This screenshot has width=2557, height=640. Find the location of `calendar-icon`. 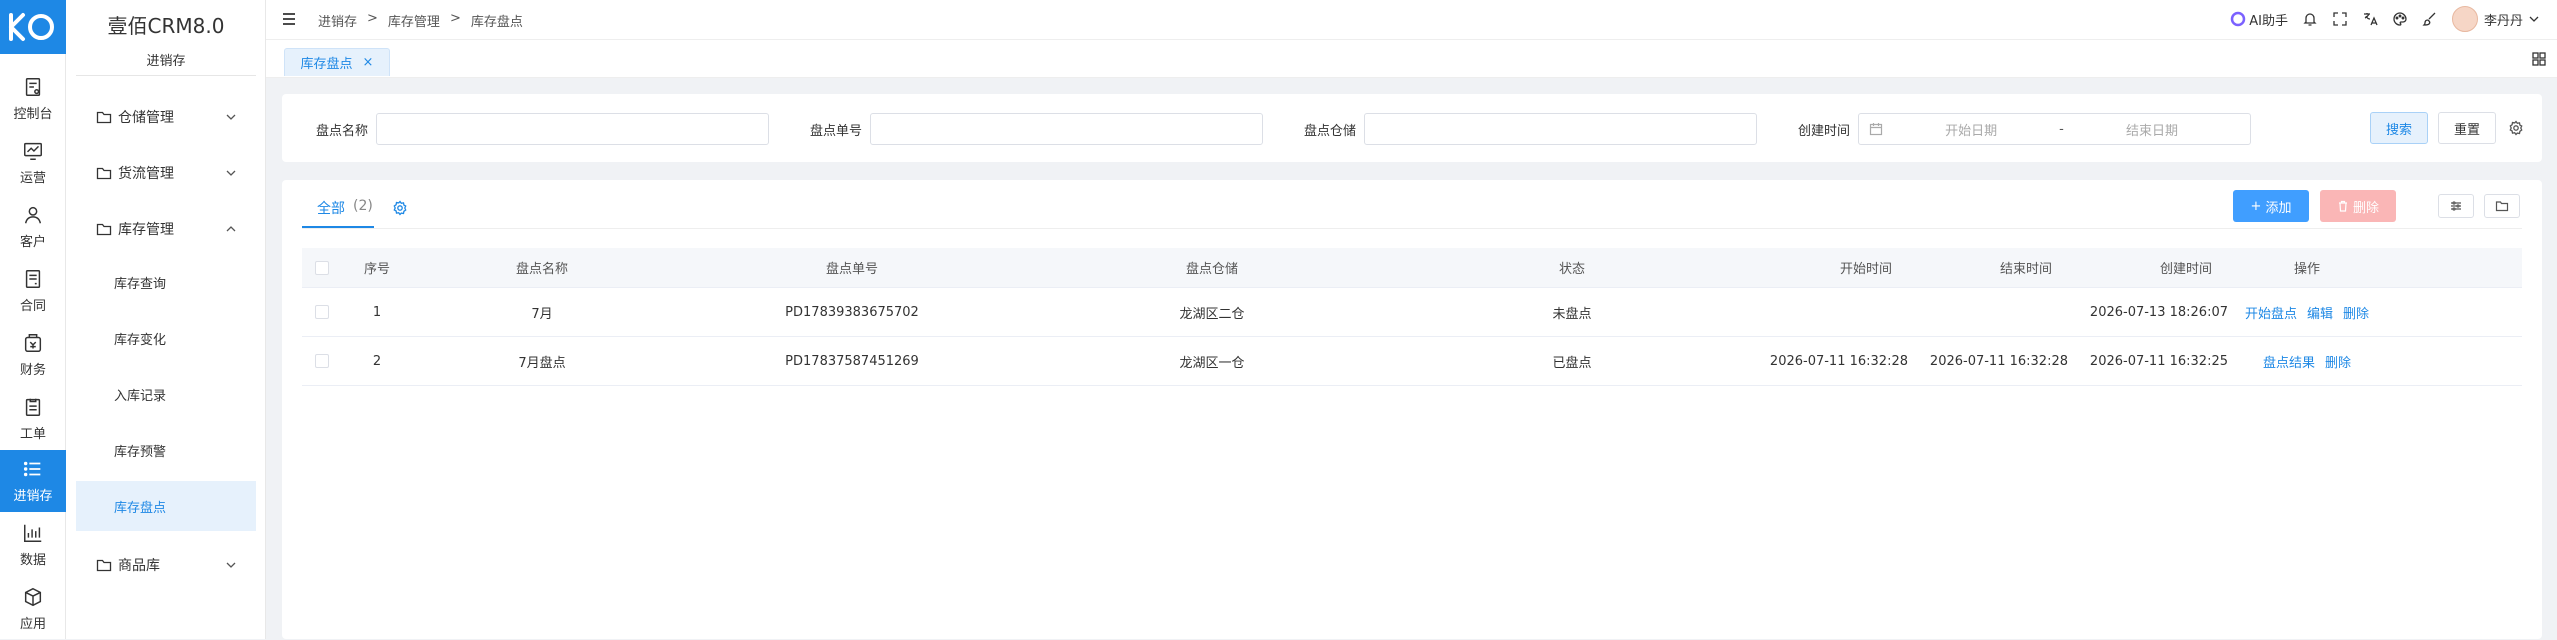

calendar-icon is located at coordinates (1876, 129).